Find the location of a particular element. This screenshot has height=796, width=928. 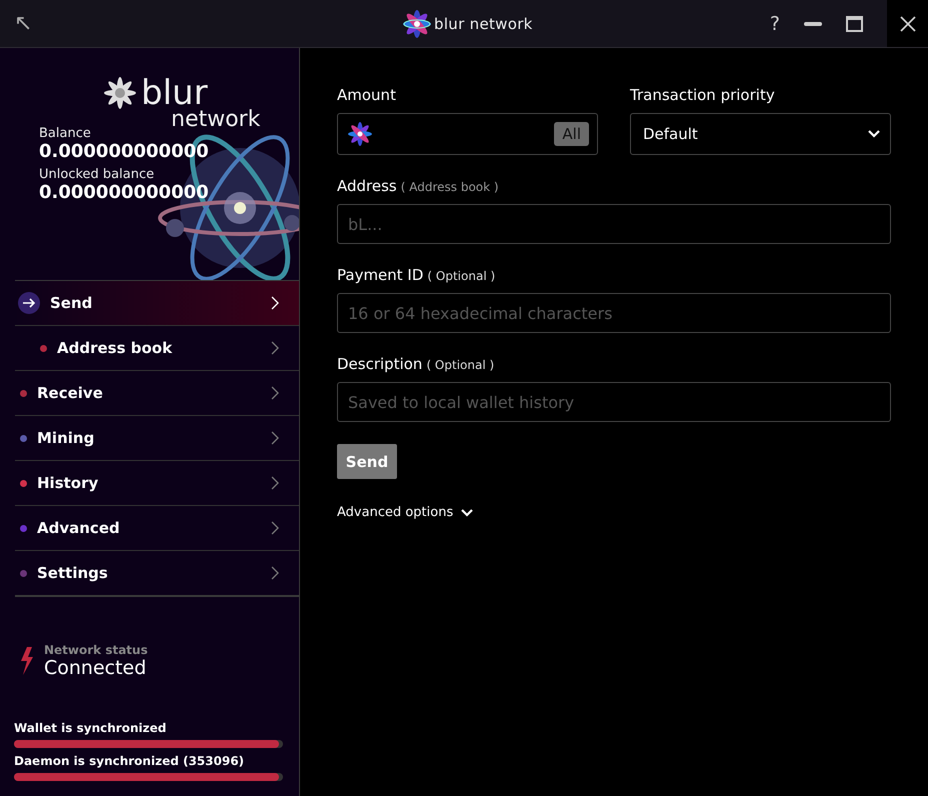

lightning-icon is located at coordinates (27, 661).